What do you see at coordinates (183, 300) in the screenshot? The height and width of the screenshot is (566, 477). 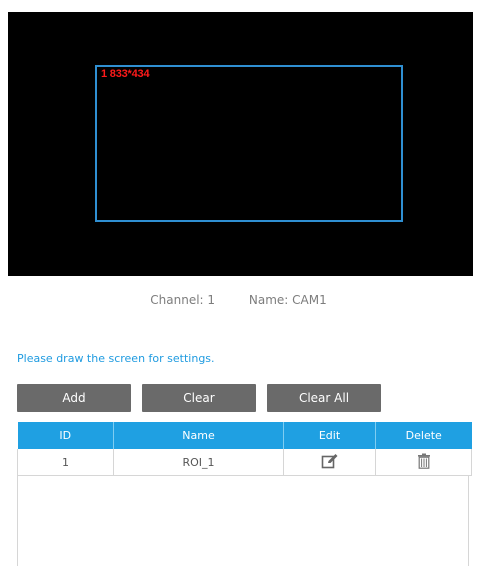 I see `channel-label: Channel: 1` at bounding box center [183, 300].